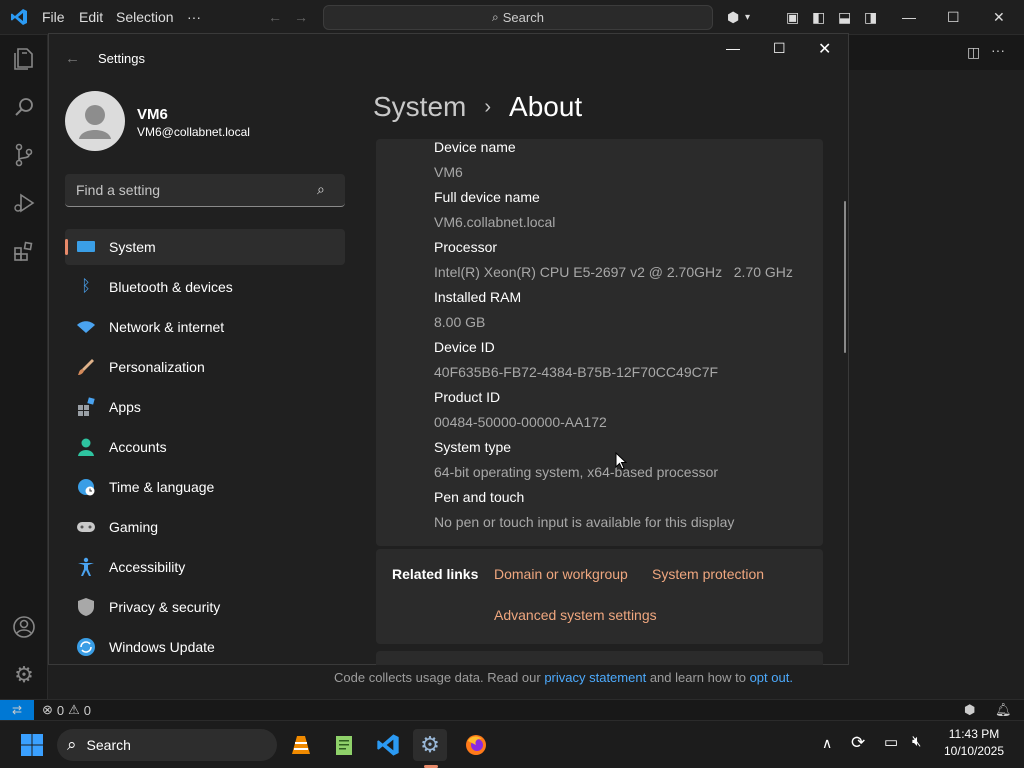  What do you see at coordinates (205, 247) in the screenshot?
I see `sidebar-item-system: System` at bounding box center [205, 247].